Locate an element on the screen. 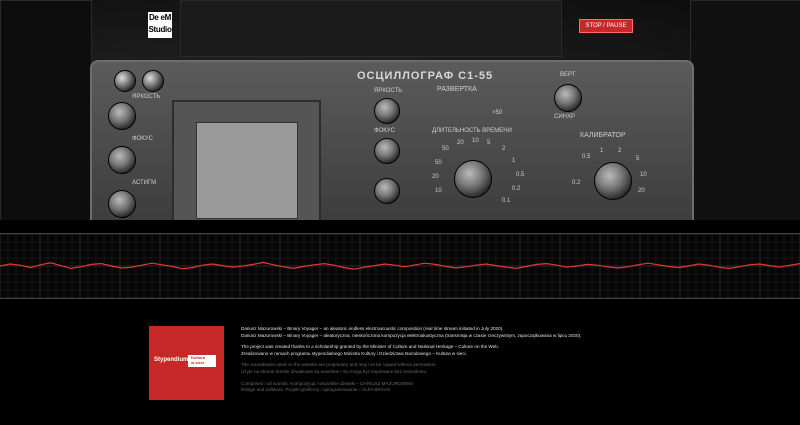 The height and width of the screenshot is (425, 800). focus-label: ФОКУС is located at coordinates (142, 139).